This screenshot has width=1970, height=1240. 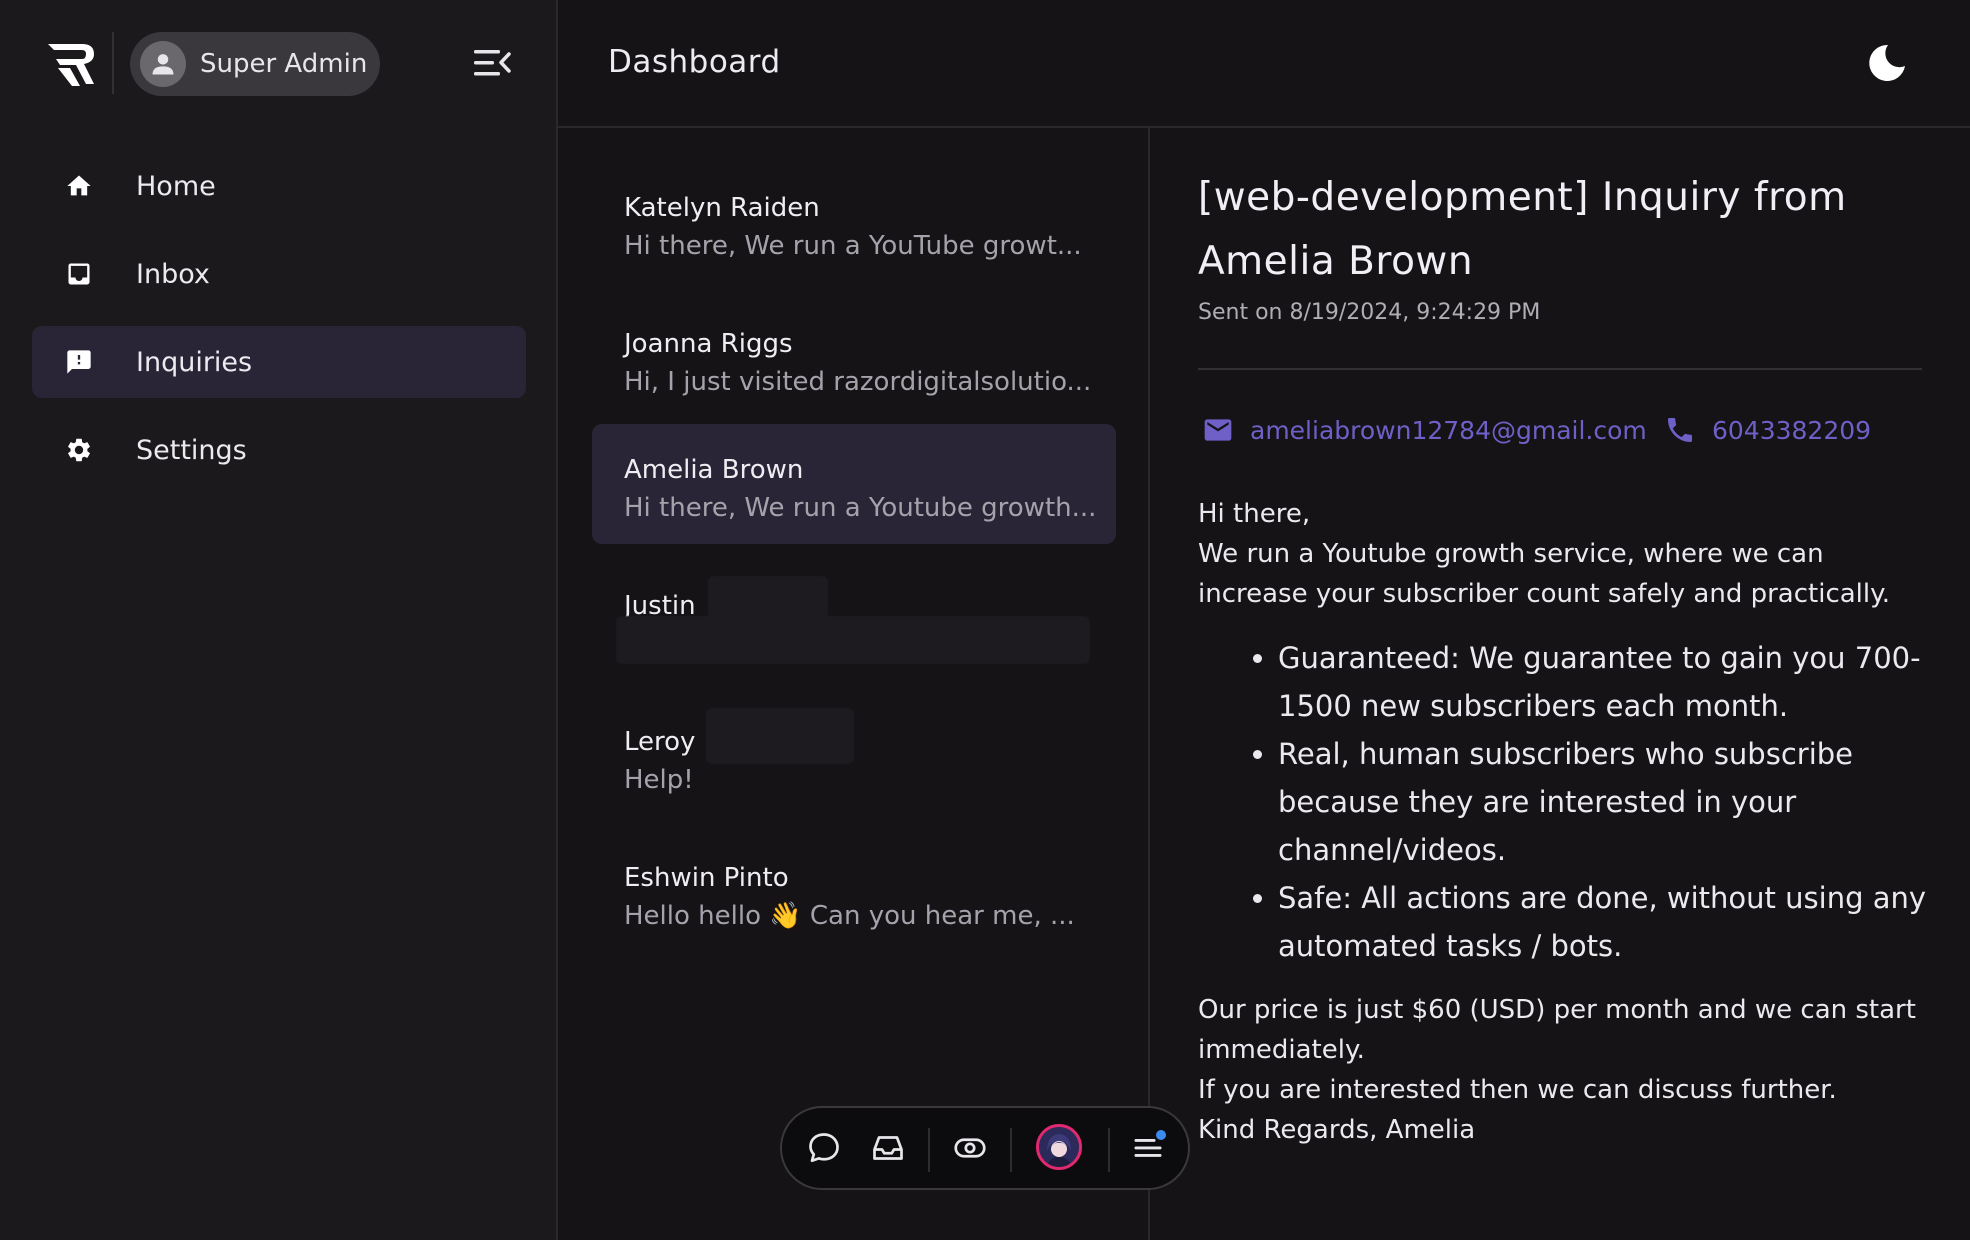 What do you see at coordinates (1448, 430) in the screenshot?
I see `email-address: ameliabrown12784@gmail.com` at bounding box center [1448, 430].